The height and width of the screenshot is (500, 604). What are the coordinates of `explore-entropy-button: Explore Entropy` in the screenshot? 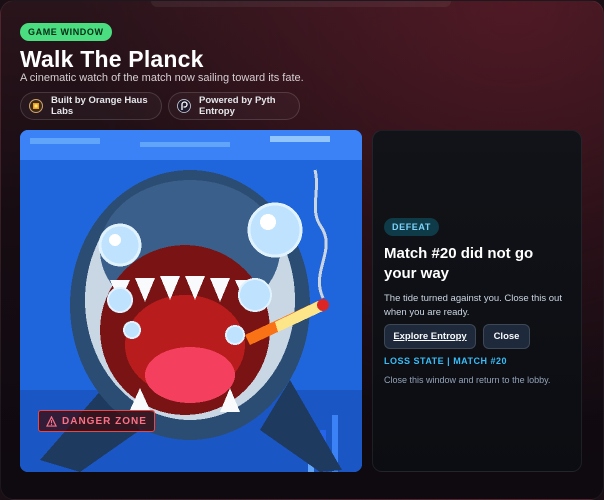 It's located at (430, 336).